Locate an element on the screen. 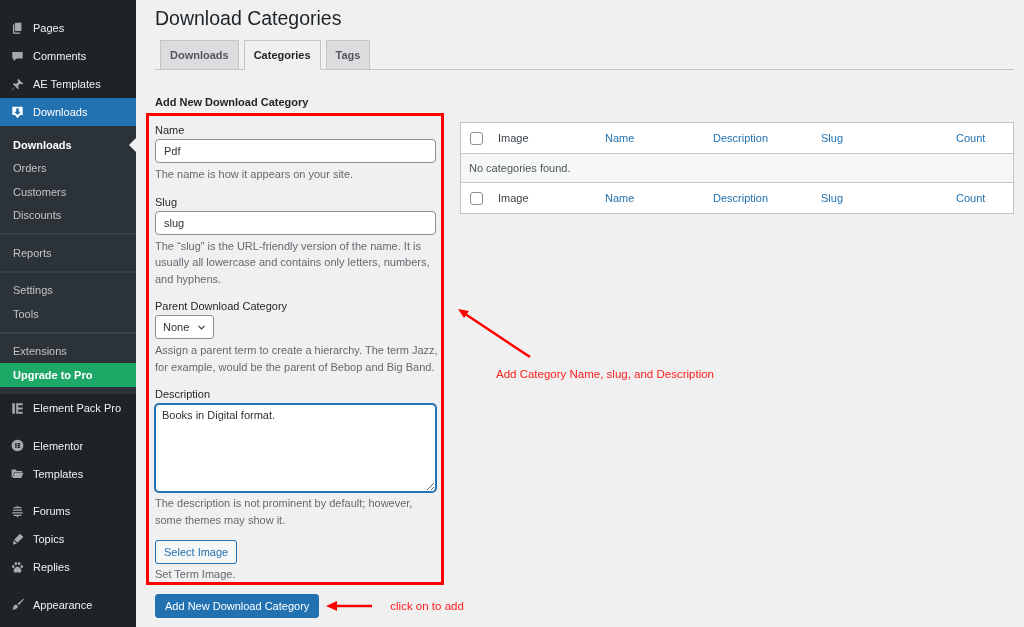  bars-logo-icon is located at coordinates (17, 408).